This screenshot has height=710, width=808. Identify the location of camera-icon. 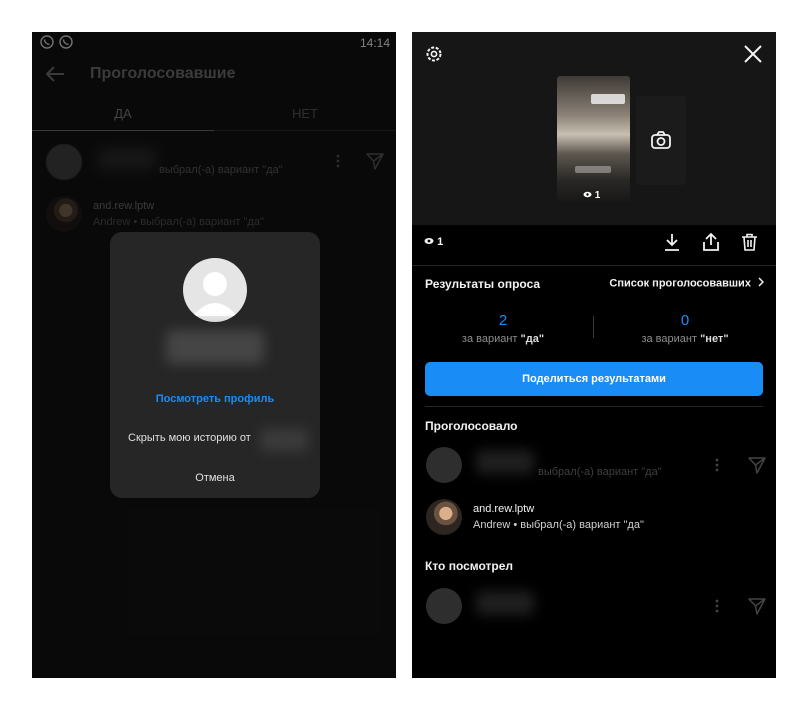
(661, 142).